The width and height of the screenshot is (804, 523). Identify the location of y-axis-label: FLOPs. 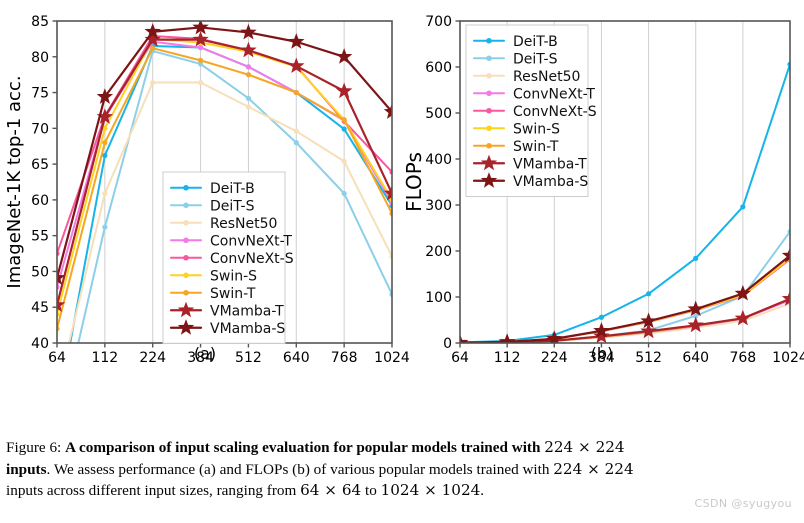
(414, 182).